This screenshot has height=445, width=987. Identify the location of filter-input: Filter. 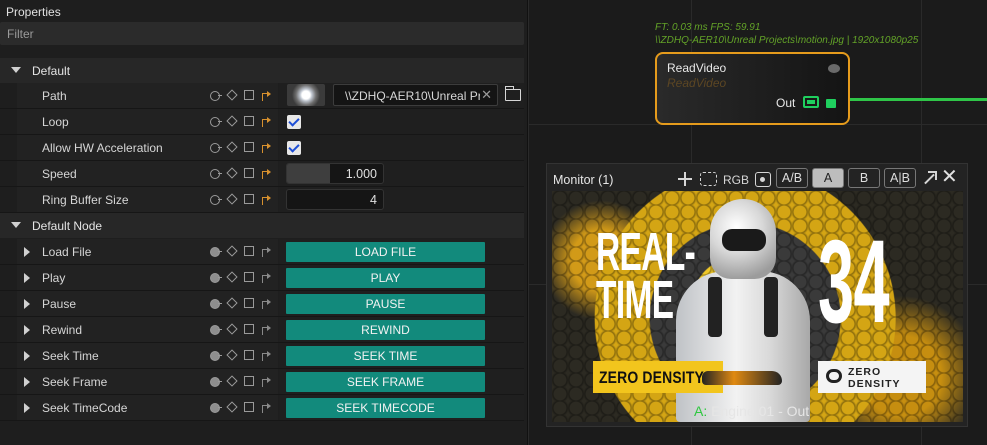
(262, 33).